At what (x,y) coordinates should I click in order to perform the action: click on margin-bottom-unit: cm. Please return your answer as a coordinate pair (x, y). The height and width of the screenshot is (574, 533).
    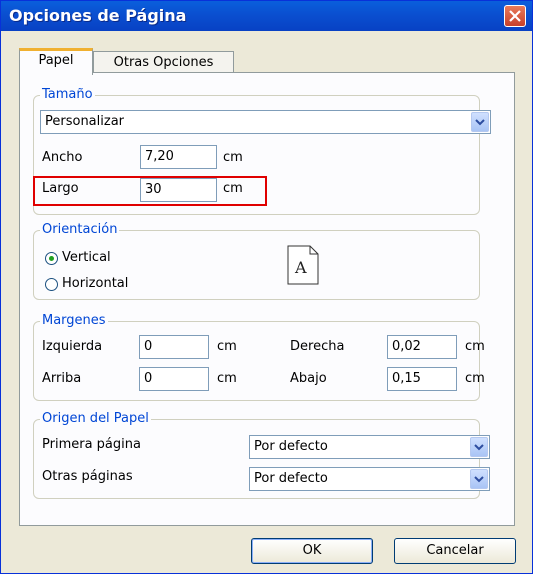
    Looking at the image, I should click on (475, 378).